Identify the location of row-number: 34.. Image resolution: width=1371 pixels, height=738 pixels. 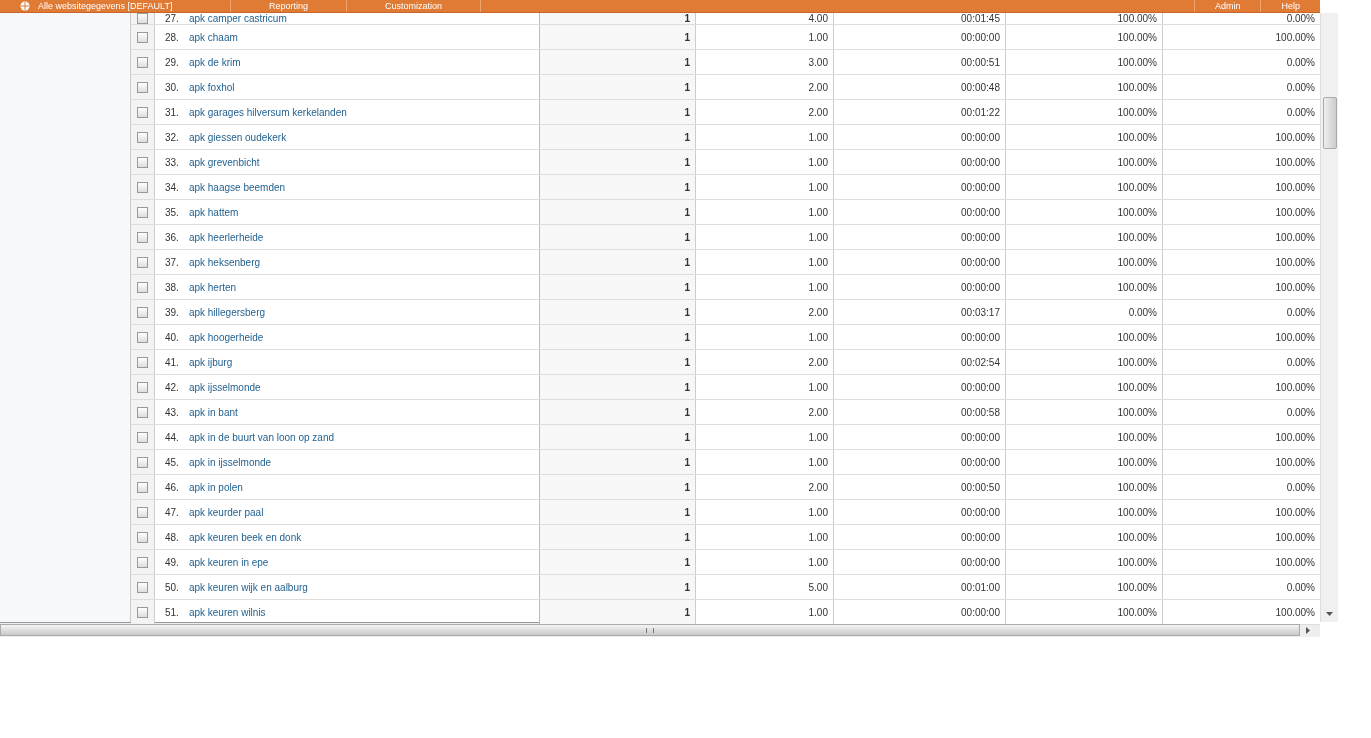
(172, 187).